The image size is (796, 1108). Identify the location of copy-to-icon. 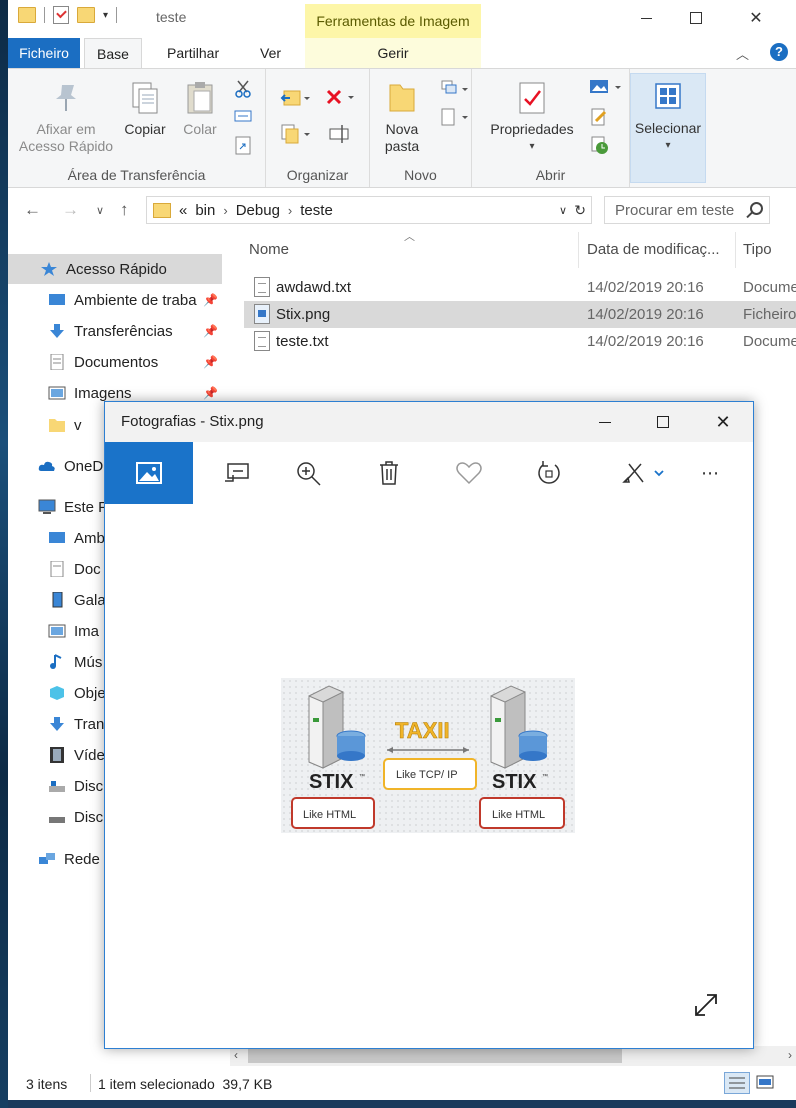
(295, 133).